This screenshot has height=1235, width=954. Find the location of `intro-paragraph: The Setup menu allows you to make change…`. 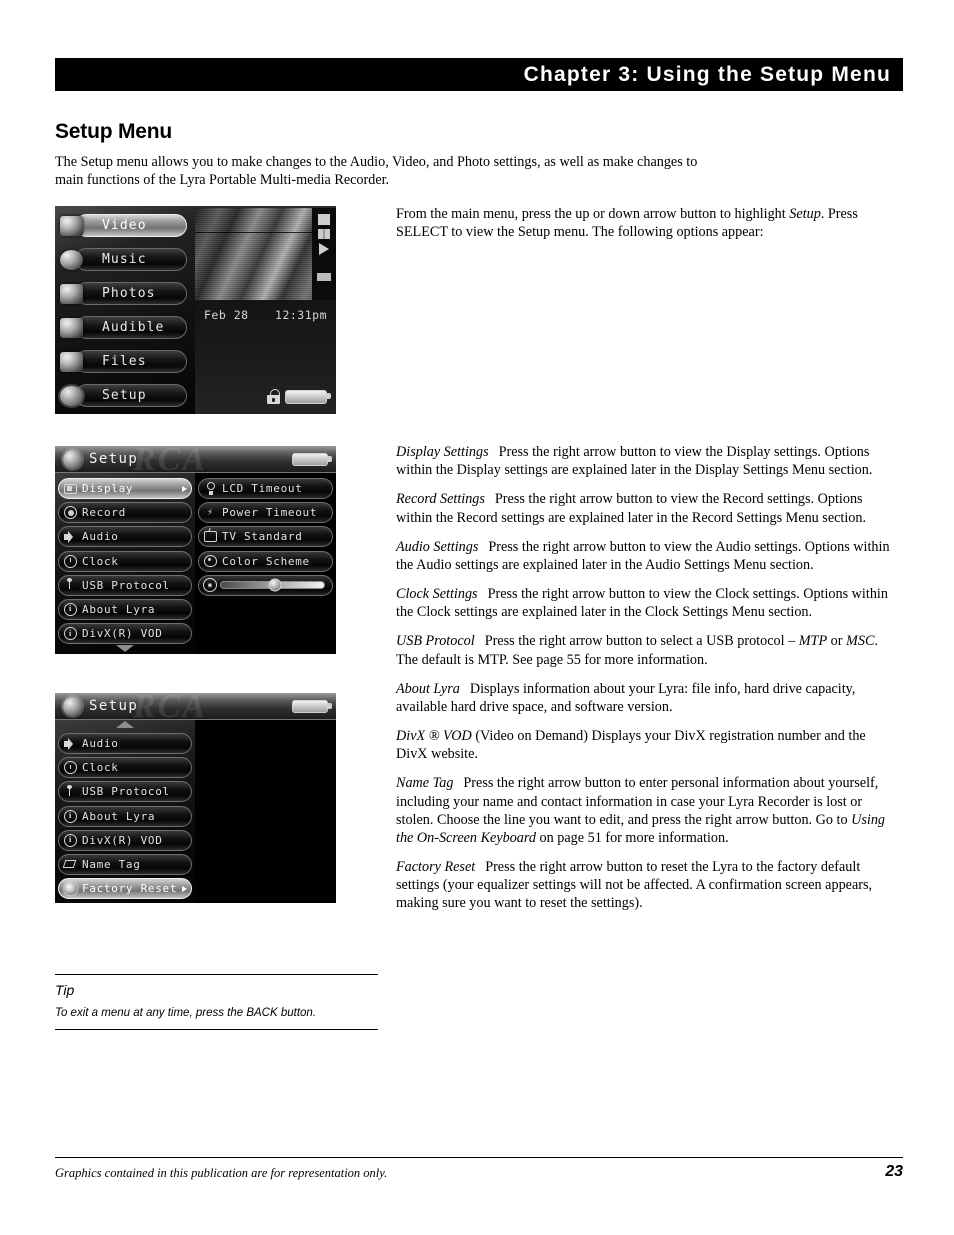

intro-paragraph: The Setup menu allows you to make change… is located at coordinates (376, 171).